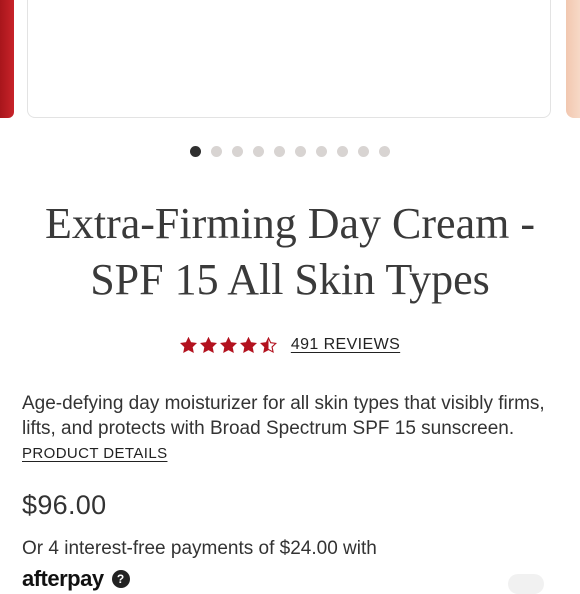 This screenshot has height=594, width=580. What do you see at coordinates (526, 584) in the screenshot?
I see `floating-button` at bounding box center [526, 584].